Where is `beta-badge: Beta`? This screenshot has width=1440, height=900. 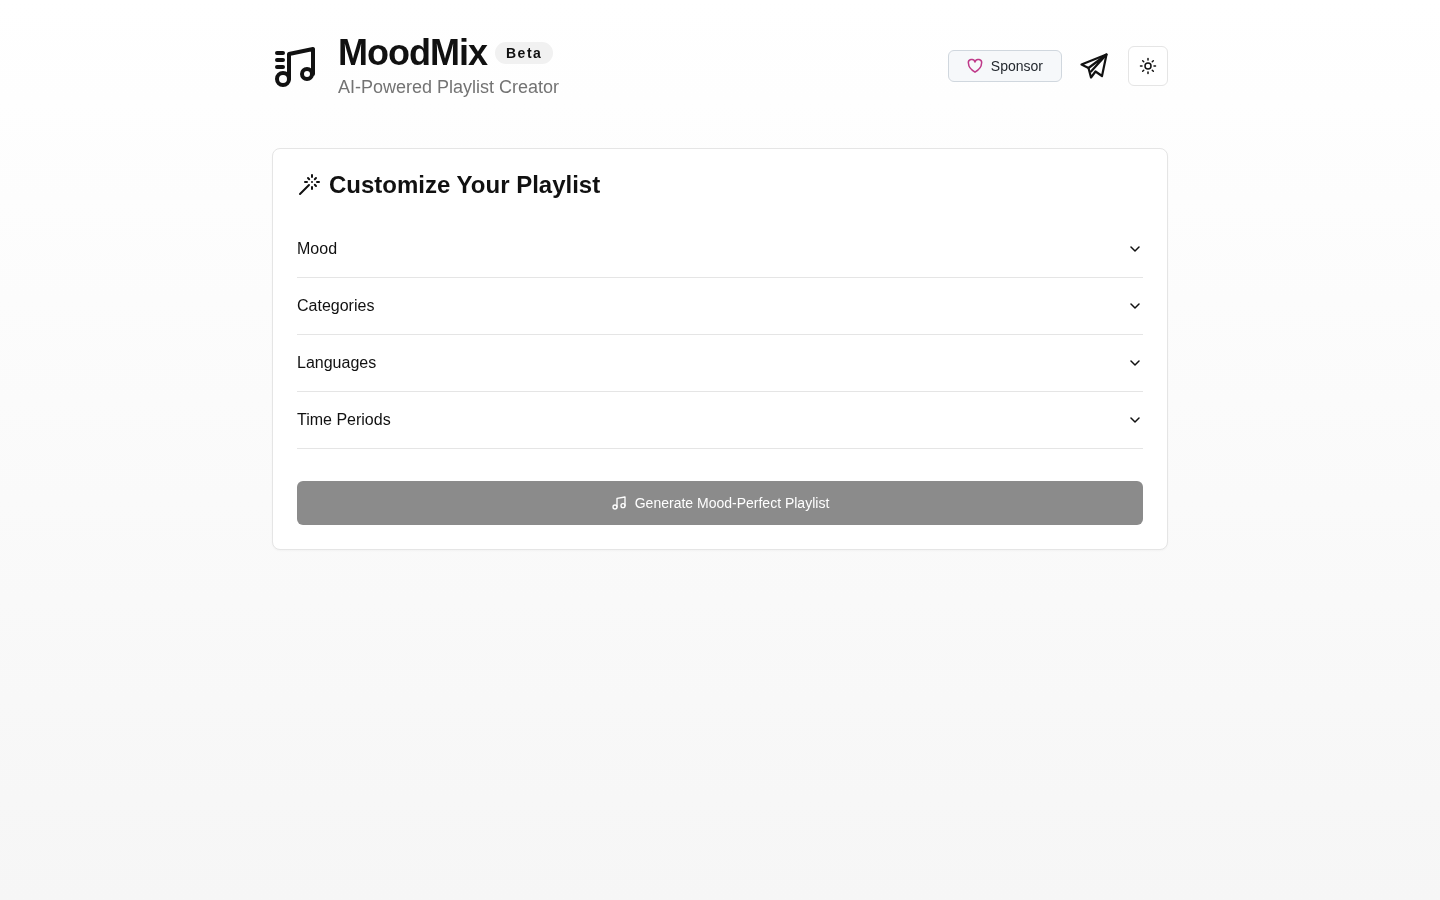
beta-badge: Beta is located at coordinates (524, 53).